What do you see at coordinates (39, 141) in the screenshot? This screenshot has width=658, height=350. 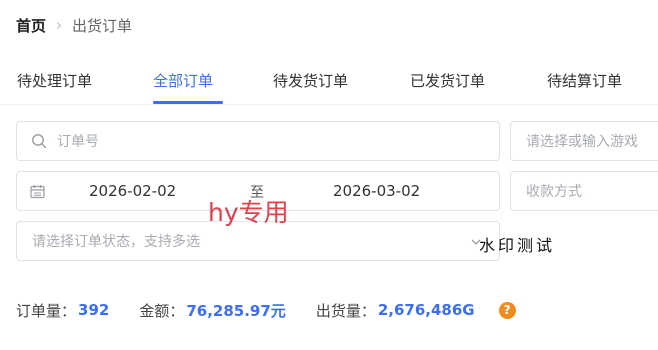 I see `search-icon` at bounding box center [39, 141].